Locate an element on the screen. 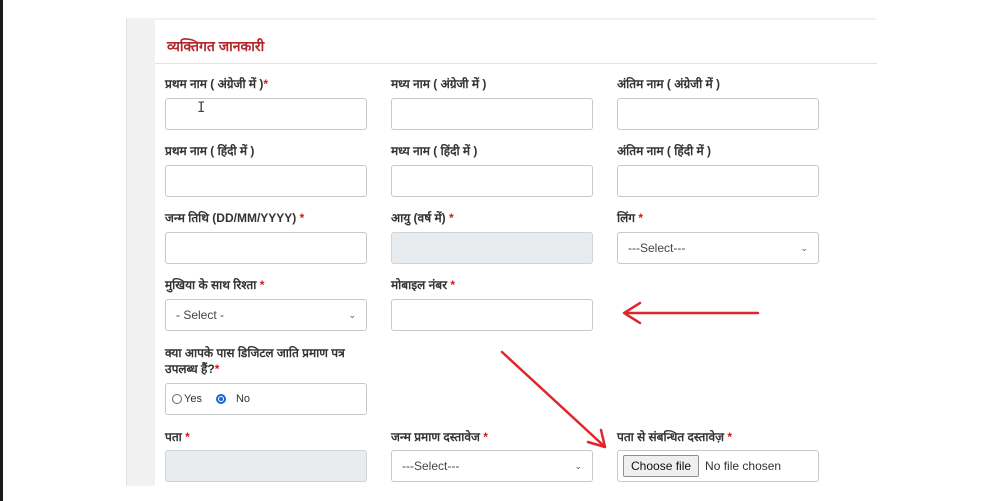 This screenshot has width=1002, height=501. radio-yes is located at coordinates (177, 399).